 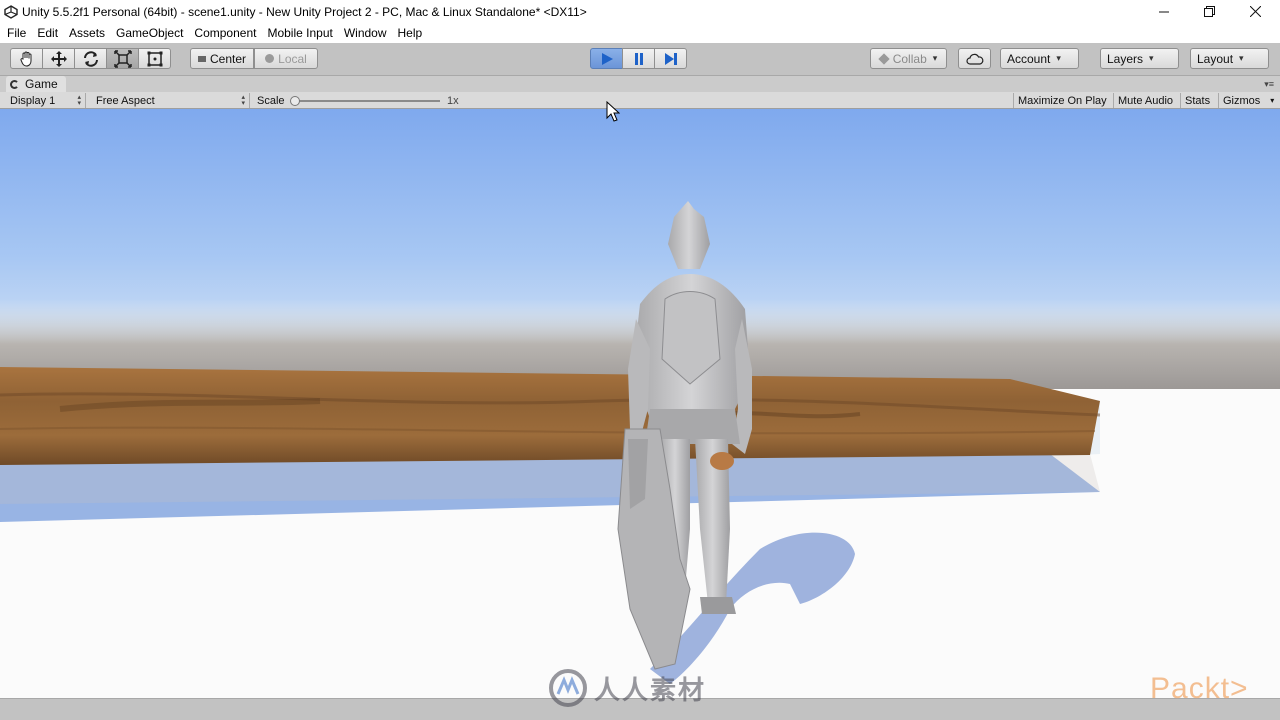 I want to click on menu-mobile-input: Mobile Input, so click(x=300, y=33).